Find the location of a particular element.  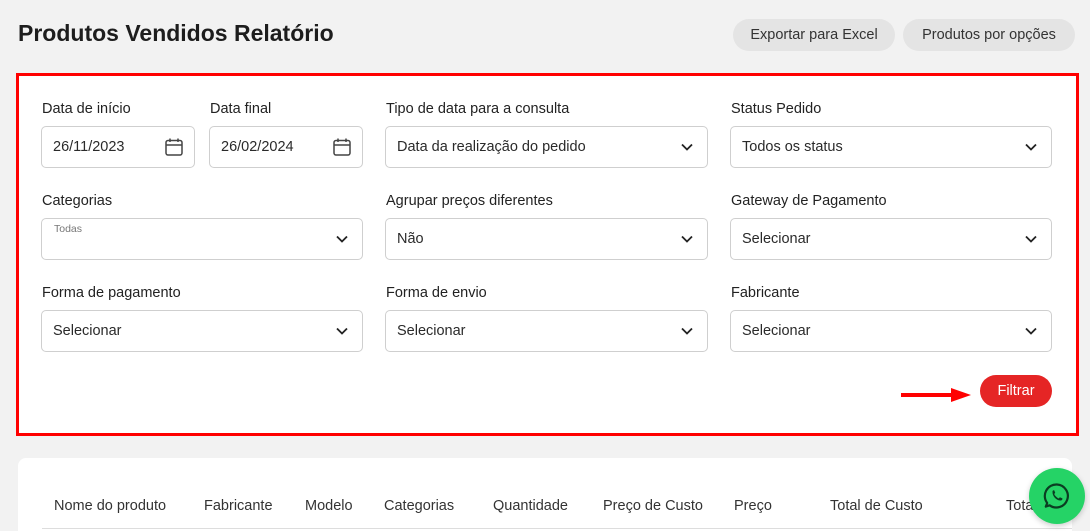

table-header-manufacturer: Fabricante is located at coordinates (238, 506).